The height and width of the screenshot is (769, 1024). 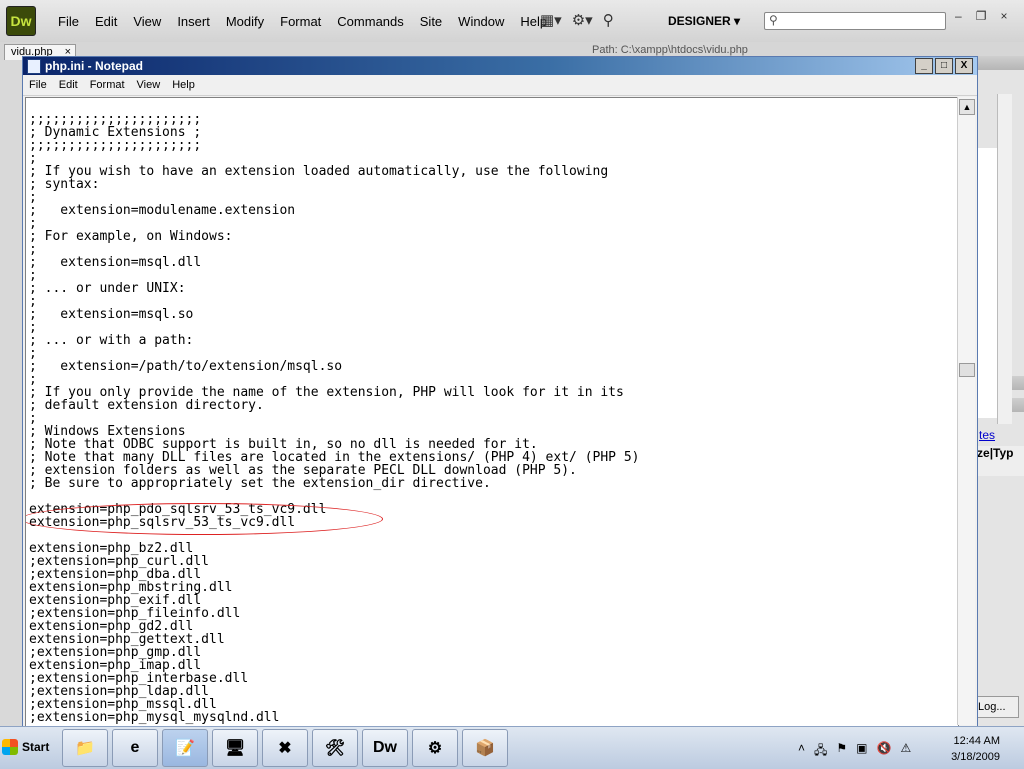 I want to click on minimize-button: _, so click(x=924, y=66).